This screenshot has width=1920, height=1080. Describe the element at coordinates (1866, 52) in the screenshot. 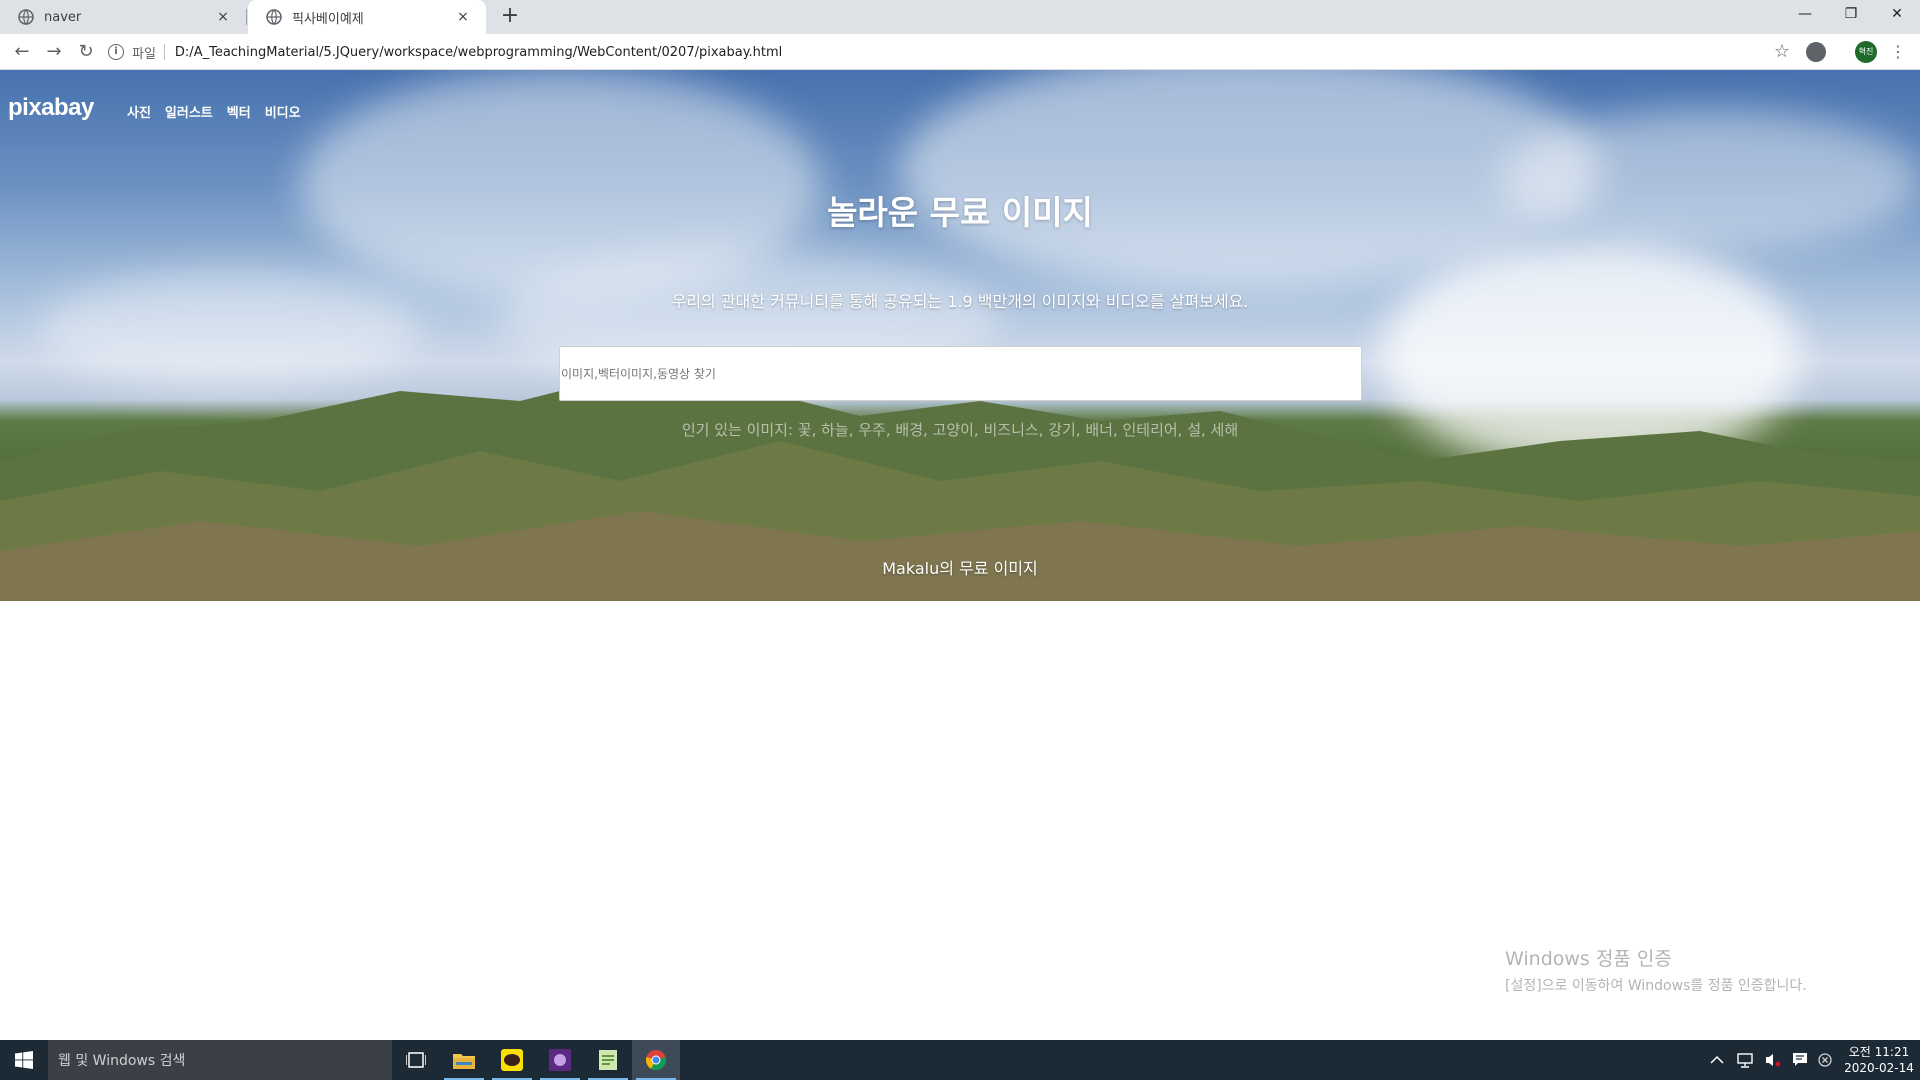

I see `profile-avatar: 혁진` at that location.